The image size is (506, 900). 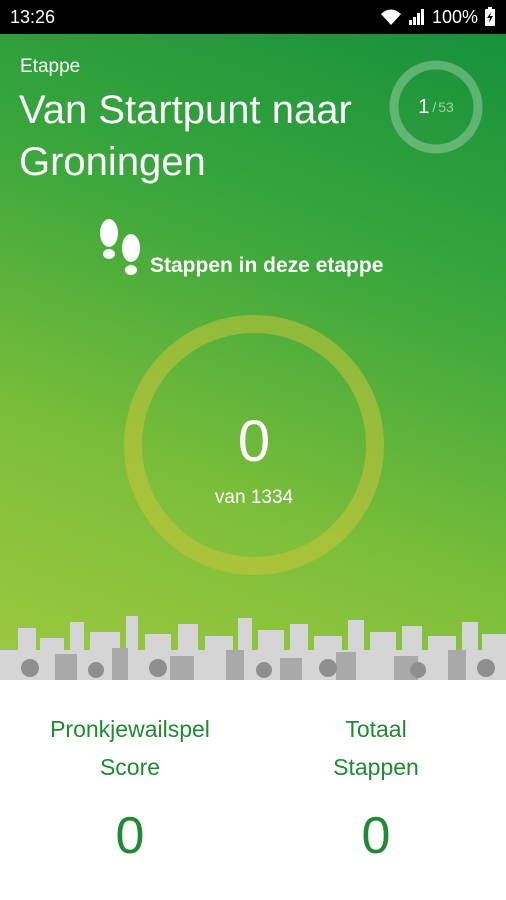 What do you see at coordinates (254, 441) in the screenshot?
I see `step-count: 0` at bounding box center [254, 441].